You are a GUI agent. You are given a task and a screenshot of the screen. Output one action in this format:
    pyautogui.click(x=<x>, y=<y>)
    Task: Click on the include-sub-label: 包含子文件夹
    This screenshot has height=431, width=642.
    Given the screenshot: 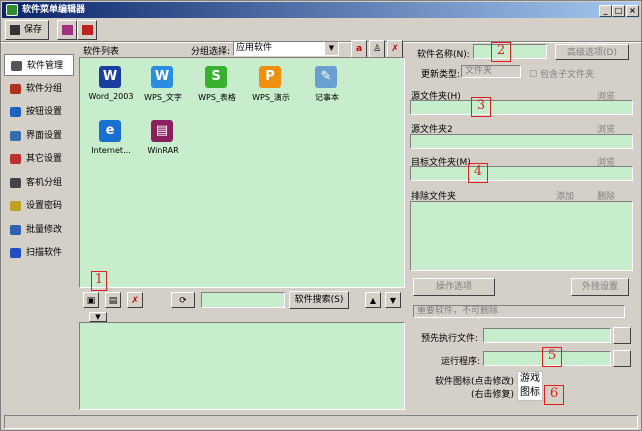 What is the action you would take?
    pyautogui.click(x=566, y=75)
    